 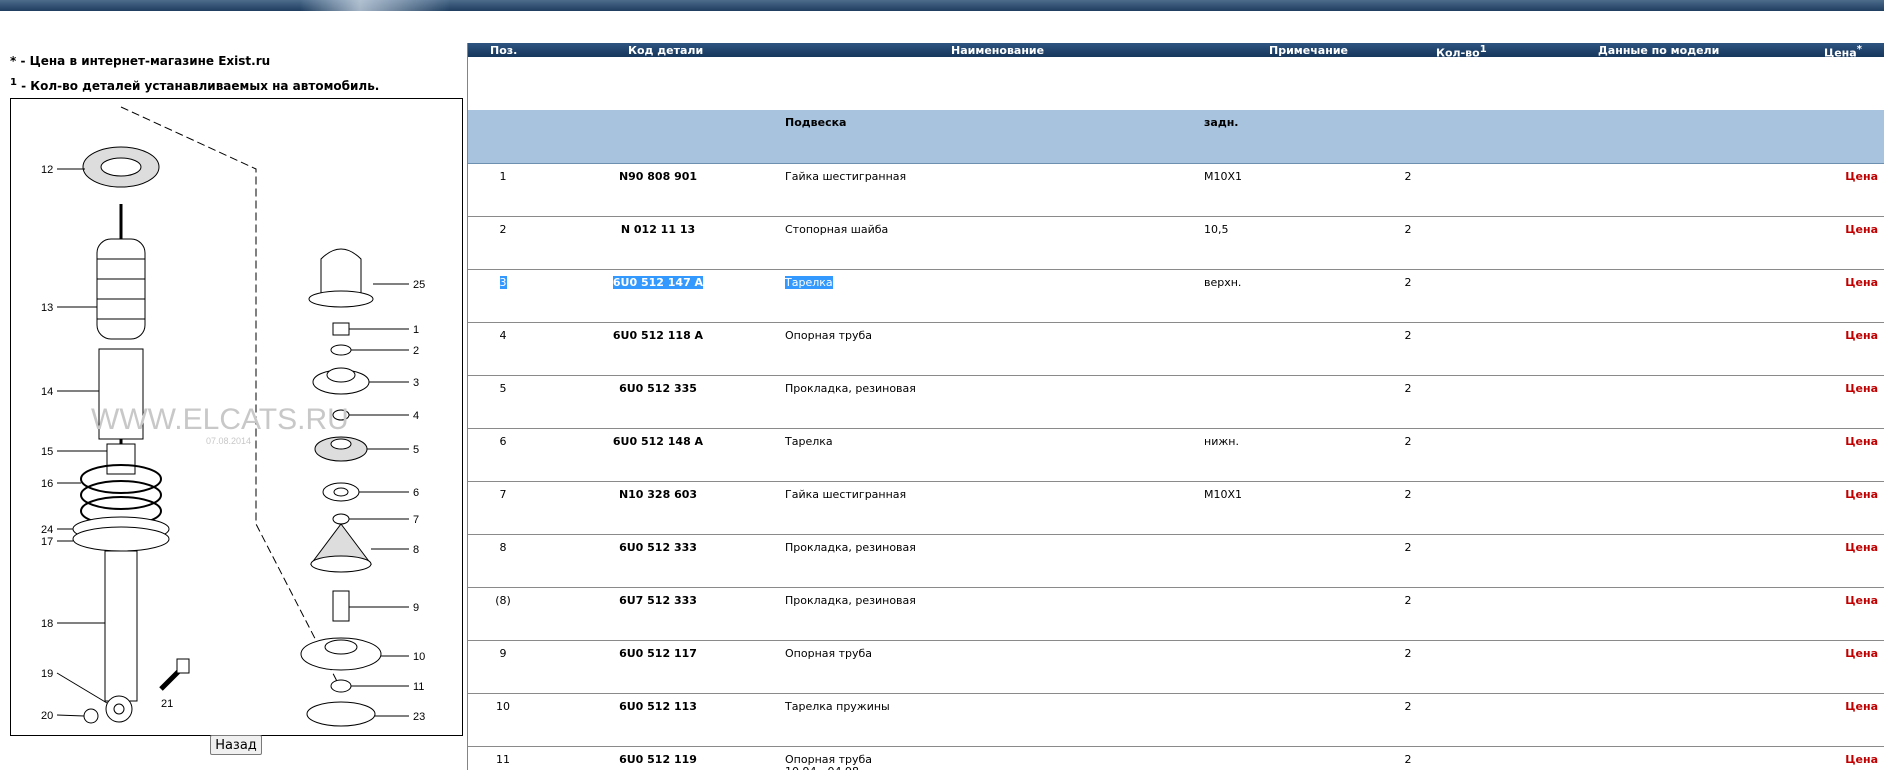 What do you see at coordinates (1176, 720) in the screenshot?
I see `table-row: 10 6U0 512 113 Тарелка пружины 2 Цена` at bounding box center [1176, 720].